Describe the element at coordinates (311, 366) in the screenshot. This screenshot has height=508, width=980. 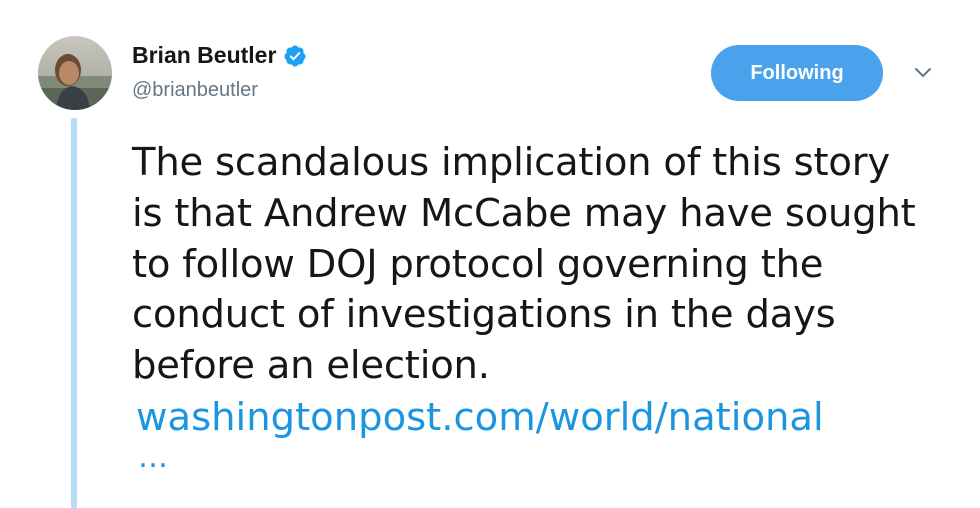
I see `tweet-text-line: before an election.` at that location.